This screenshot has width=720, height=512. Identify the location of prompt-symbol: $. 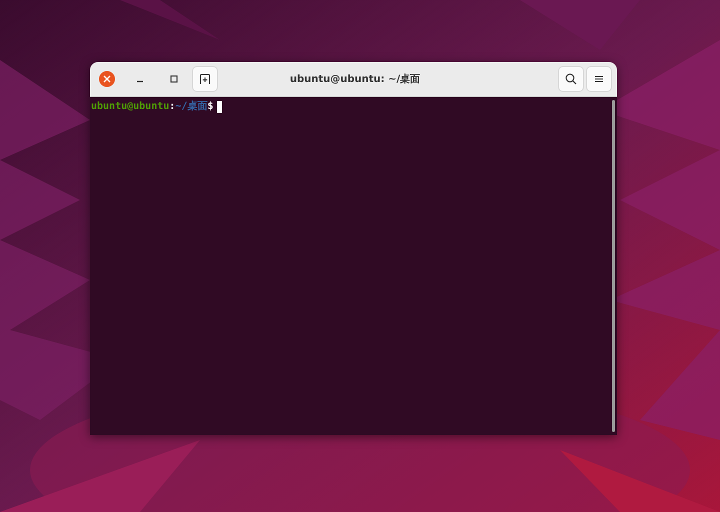
(210, 107).